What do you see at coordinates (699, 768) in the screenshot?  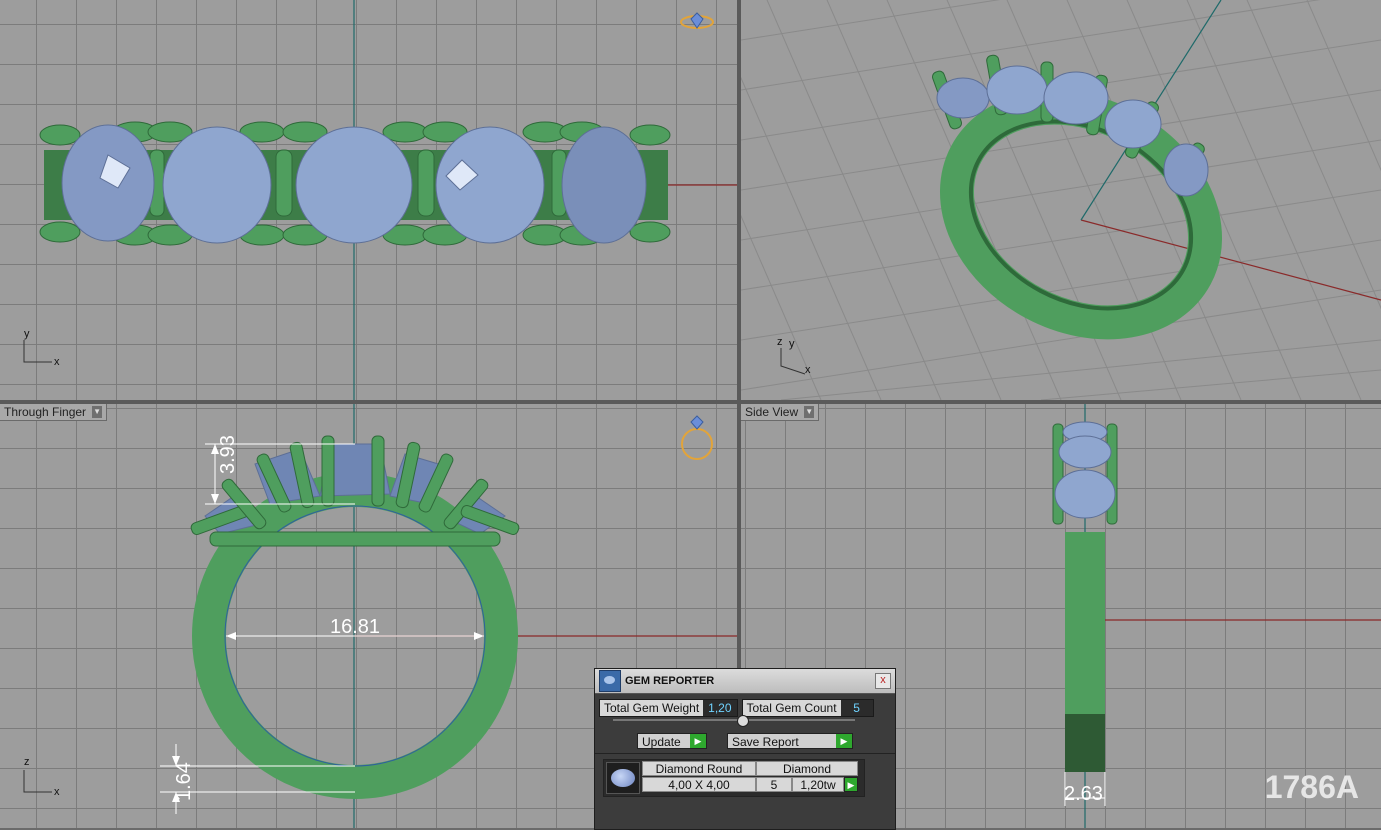 I see `gem-type-cell: Diamond Round` at bounding box center [699, 768].